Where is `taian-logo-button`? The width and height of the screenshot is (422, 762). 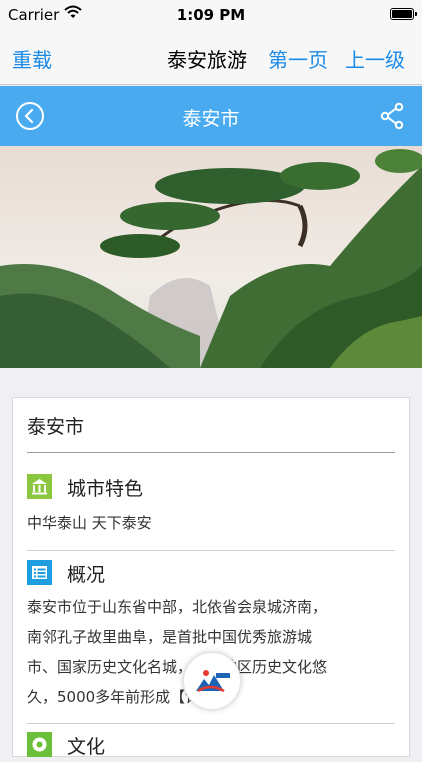
taian-logo-button is located at coordinates (212, 681).